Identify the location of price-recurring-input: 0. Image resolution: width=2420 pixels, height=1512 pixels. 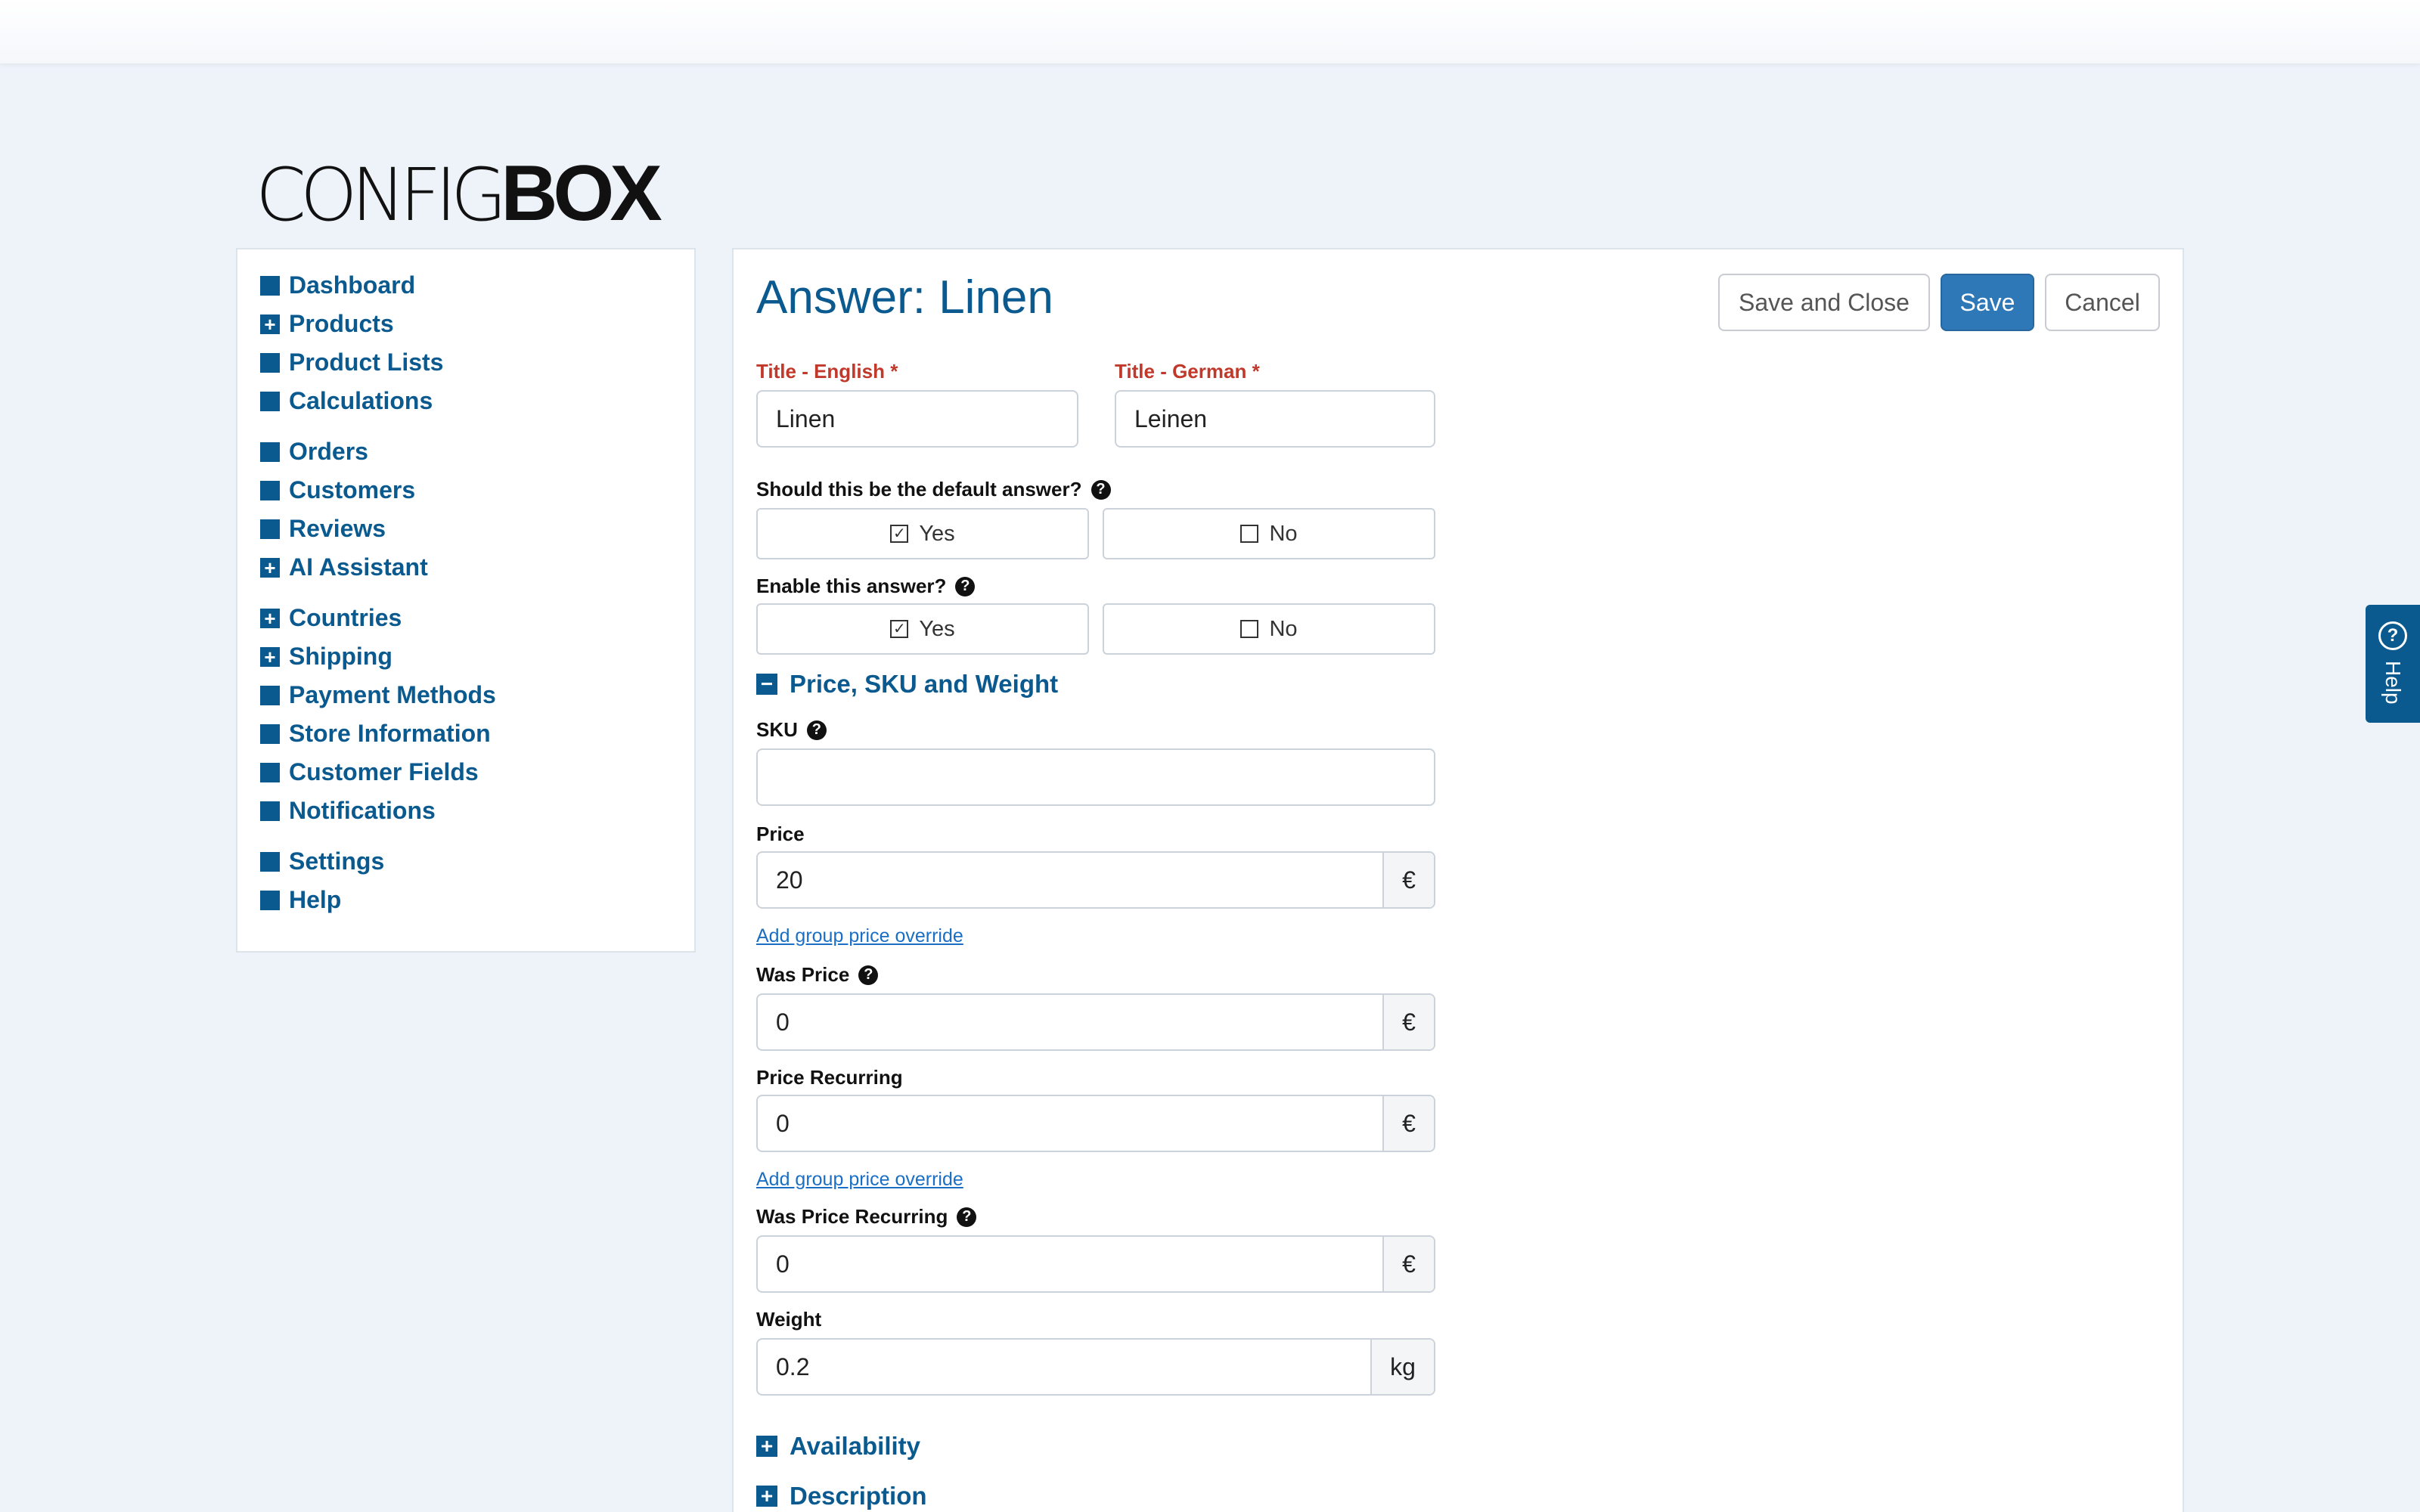
(1070, 1123).